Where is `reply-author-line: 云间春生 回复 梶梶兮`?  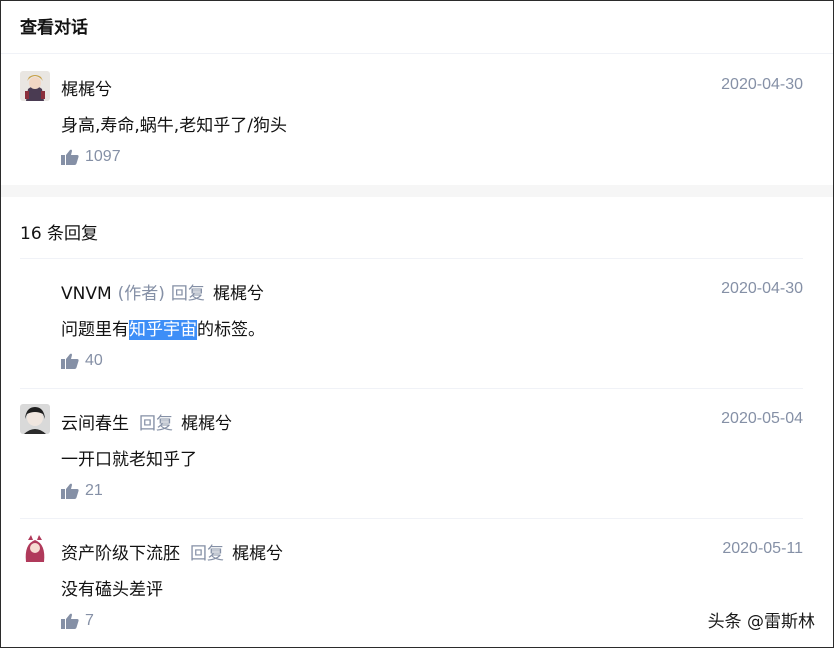 reply-author-line: 云间春生 回复 梶梶兮 is located at coordinates (146, 421).